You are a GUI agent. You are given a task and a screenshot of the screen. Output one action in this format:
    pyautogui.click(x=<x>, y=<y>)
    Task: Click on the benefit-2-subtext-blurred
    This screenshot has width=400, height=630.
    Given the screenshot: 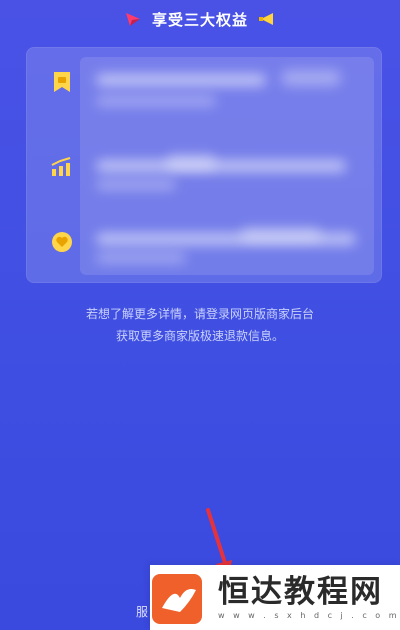 What is the action you would take?
    pyautogui.click(x=136, y=185)
    